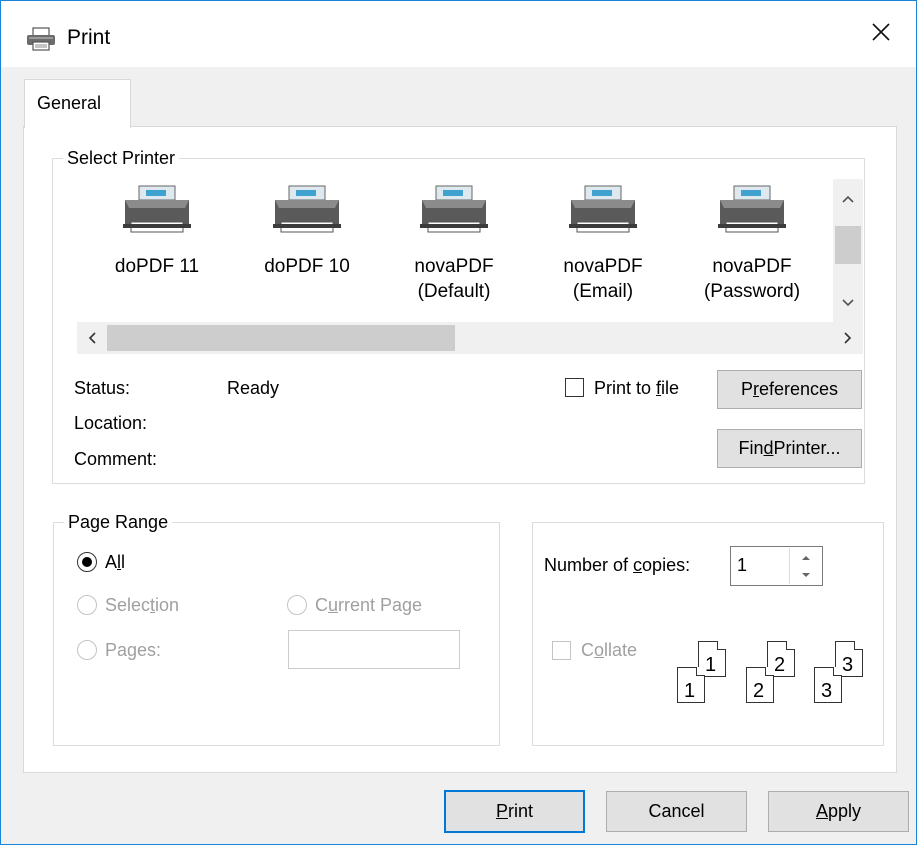 The width and height of the screenshot is (917, 845). Describe the element at coordinates (636, 388) in the screenshot. I see `print-to-file-label: Print to file` at that location.